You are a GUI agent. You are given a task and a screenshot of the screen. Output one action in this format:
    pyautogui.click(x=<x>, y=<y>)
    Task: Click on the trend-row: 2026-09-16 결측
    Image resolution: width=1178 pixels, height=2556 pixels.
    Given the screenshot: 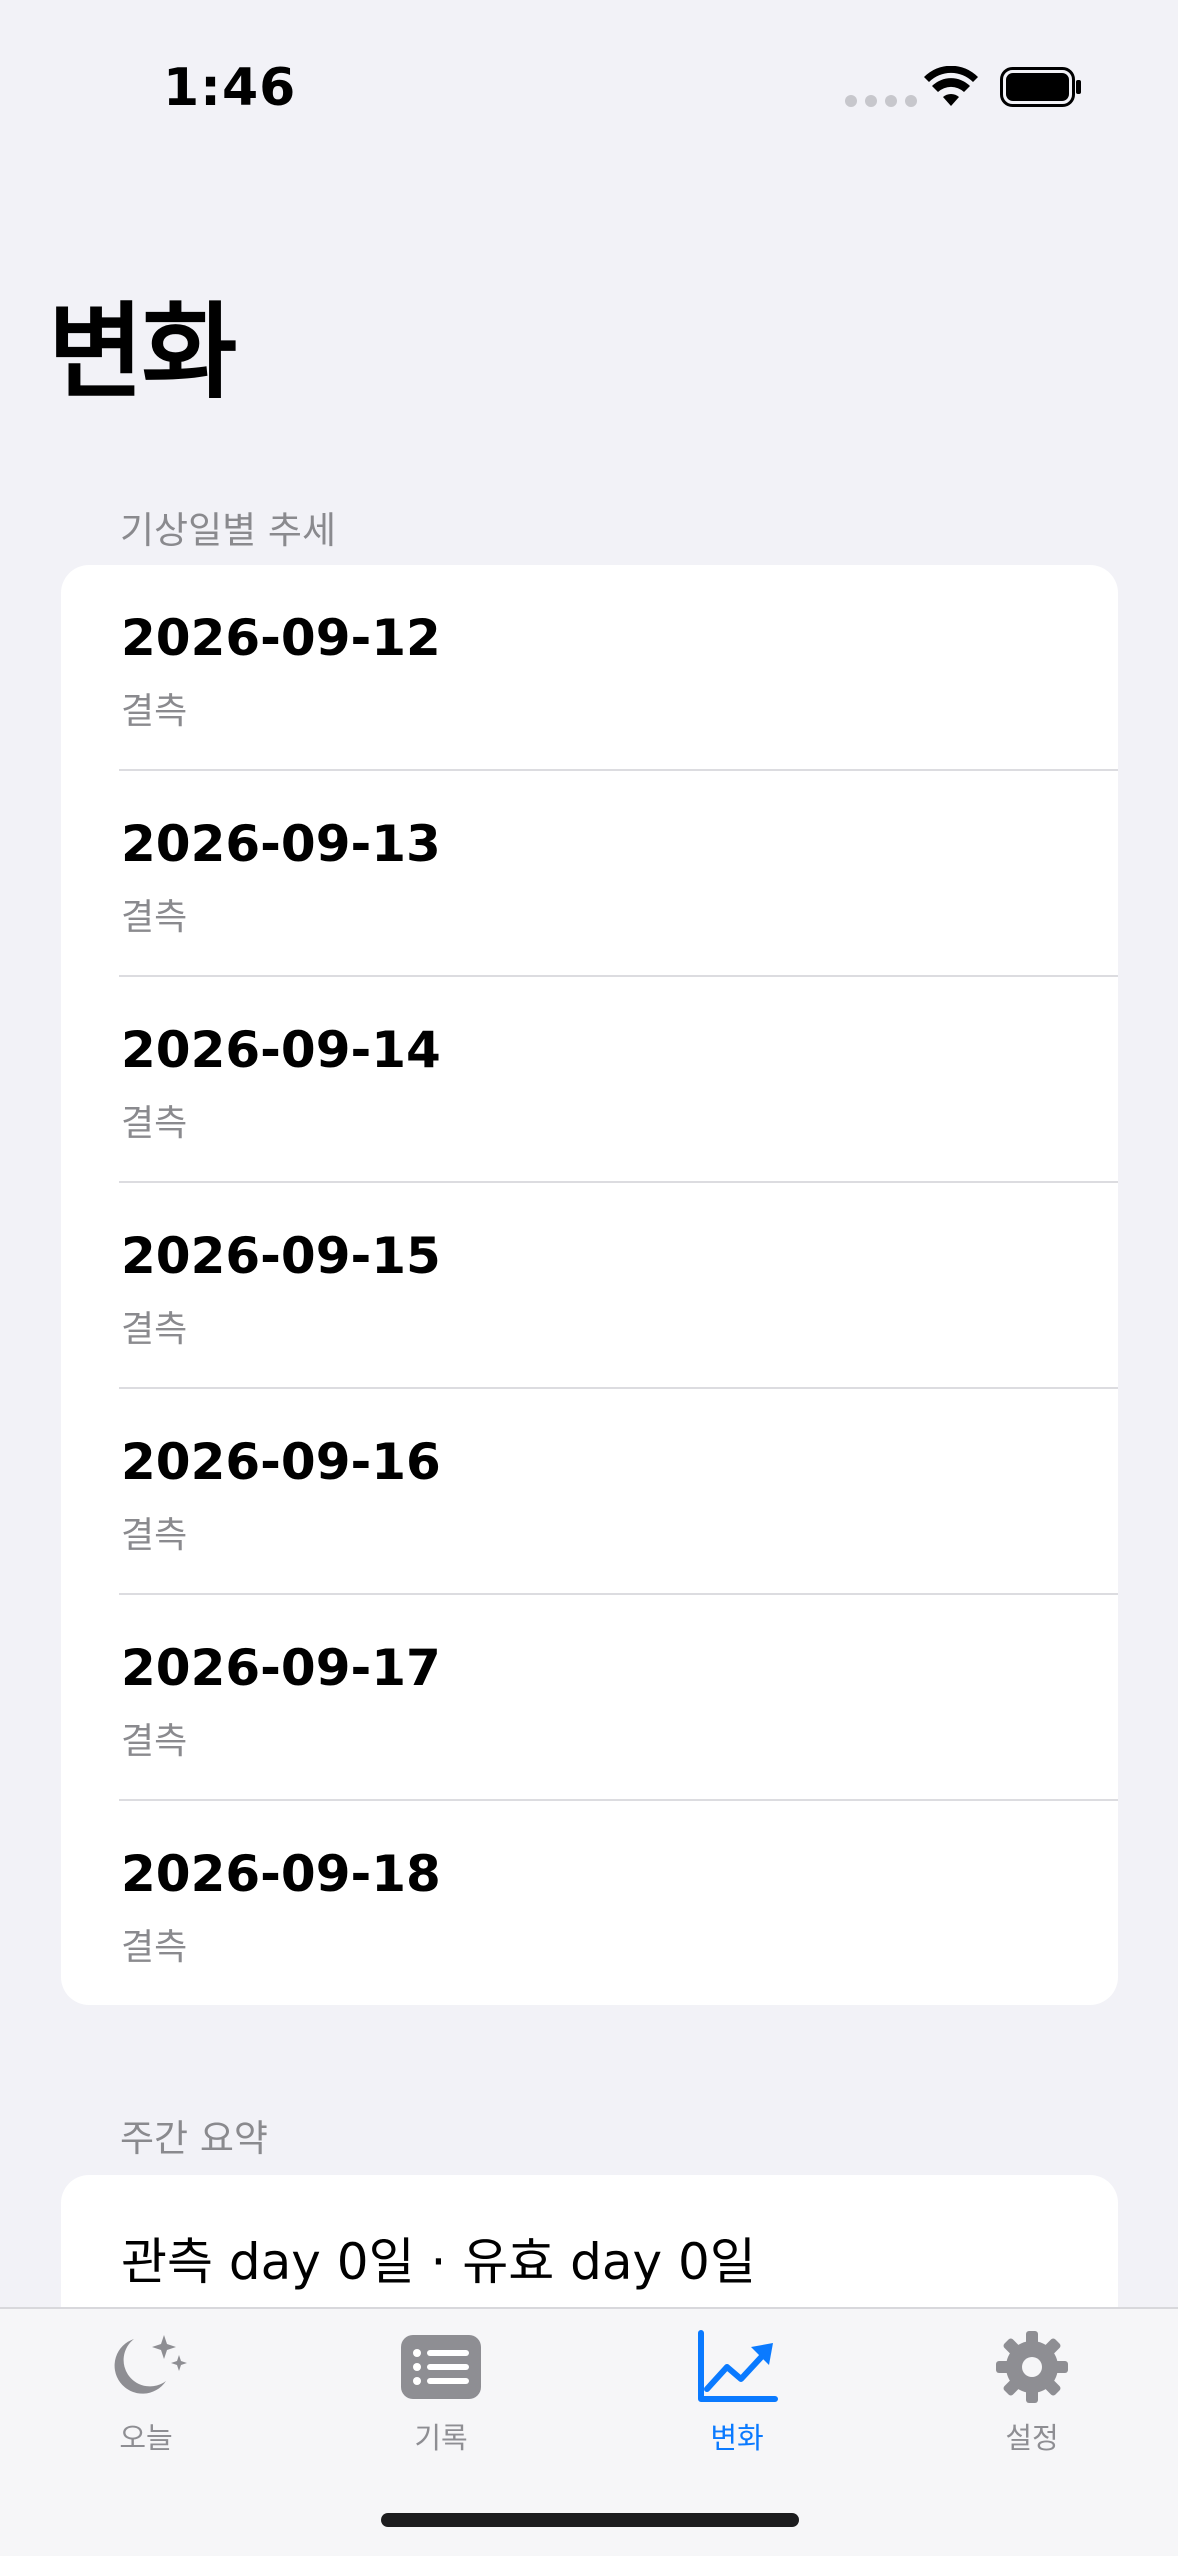 What is the action you would take?
    pyautogui.click(x=589, y=1492)
    